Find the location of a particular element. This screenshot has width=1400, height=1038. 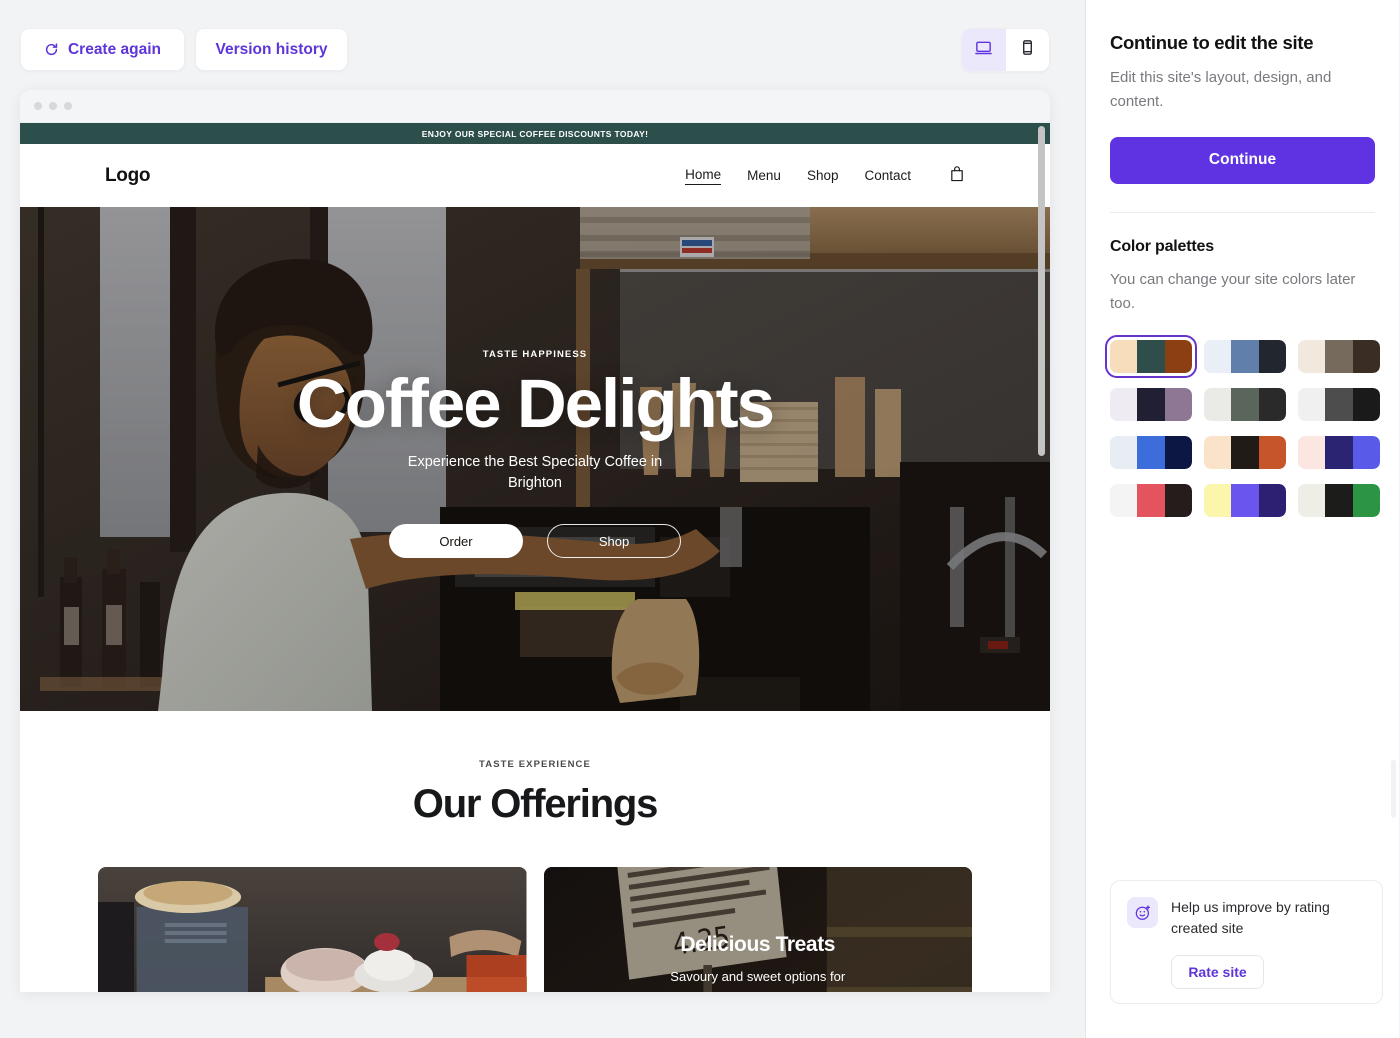

hero-buttons: Order Shop is located at coordinates (535, 541).